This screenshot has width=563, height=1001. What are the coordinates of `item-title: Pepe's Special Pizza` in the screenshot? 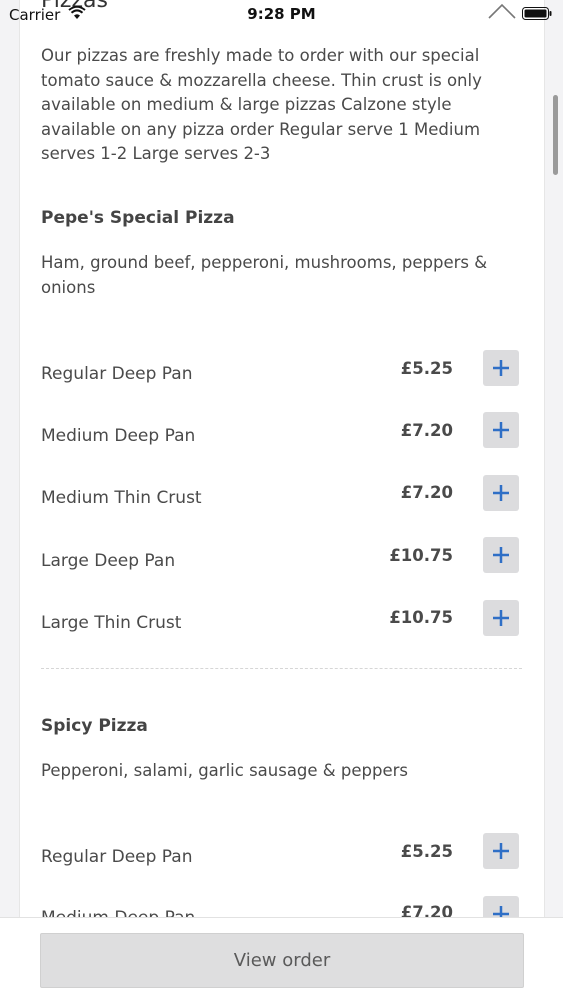 It's located at (138, 218).